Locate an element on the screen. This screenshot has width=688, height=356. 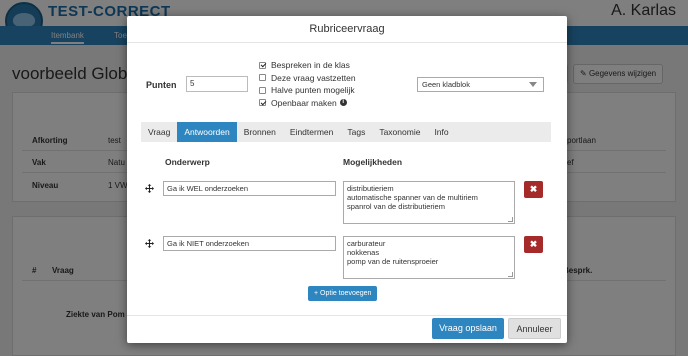
tab-eindtermen: Eindtermen is located at coordinates (311, 132).